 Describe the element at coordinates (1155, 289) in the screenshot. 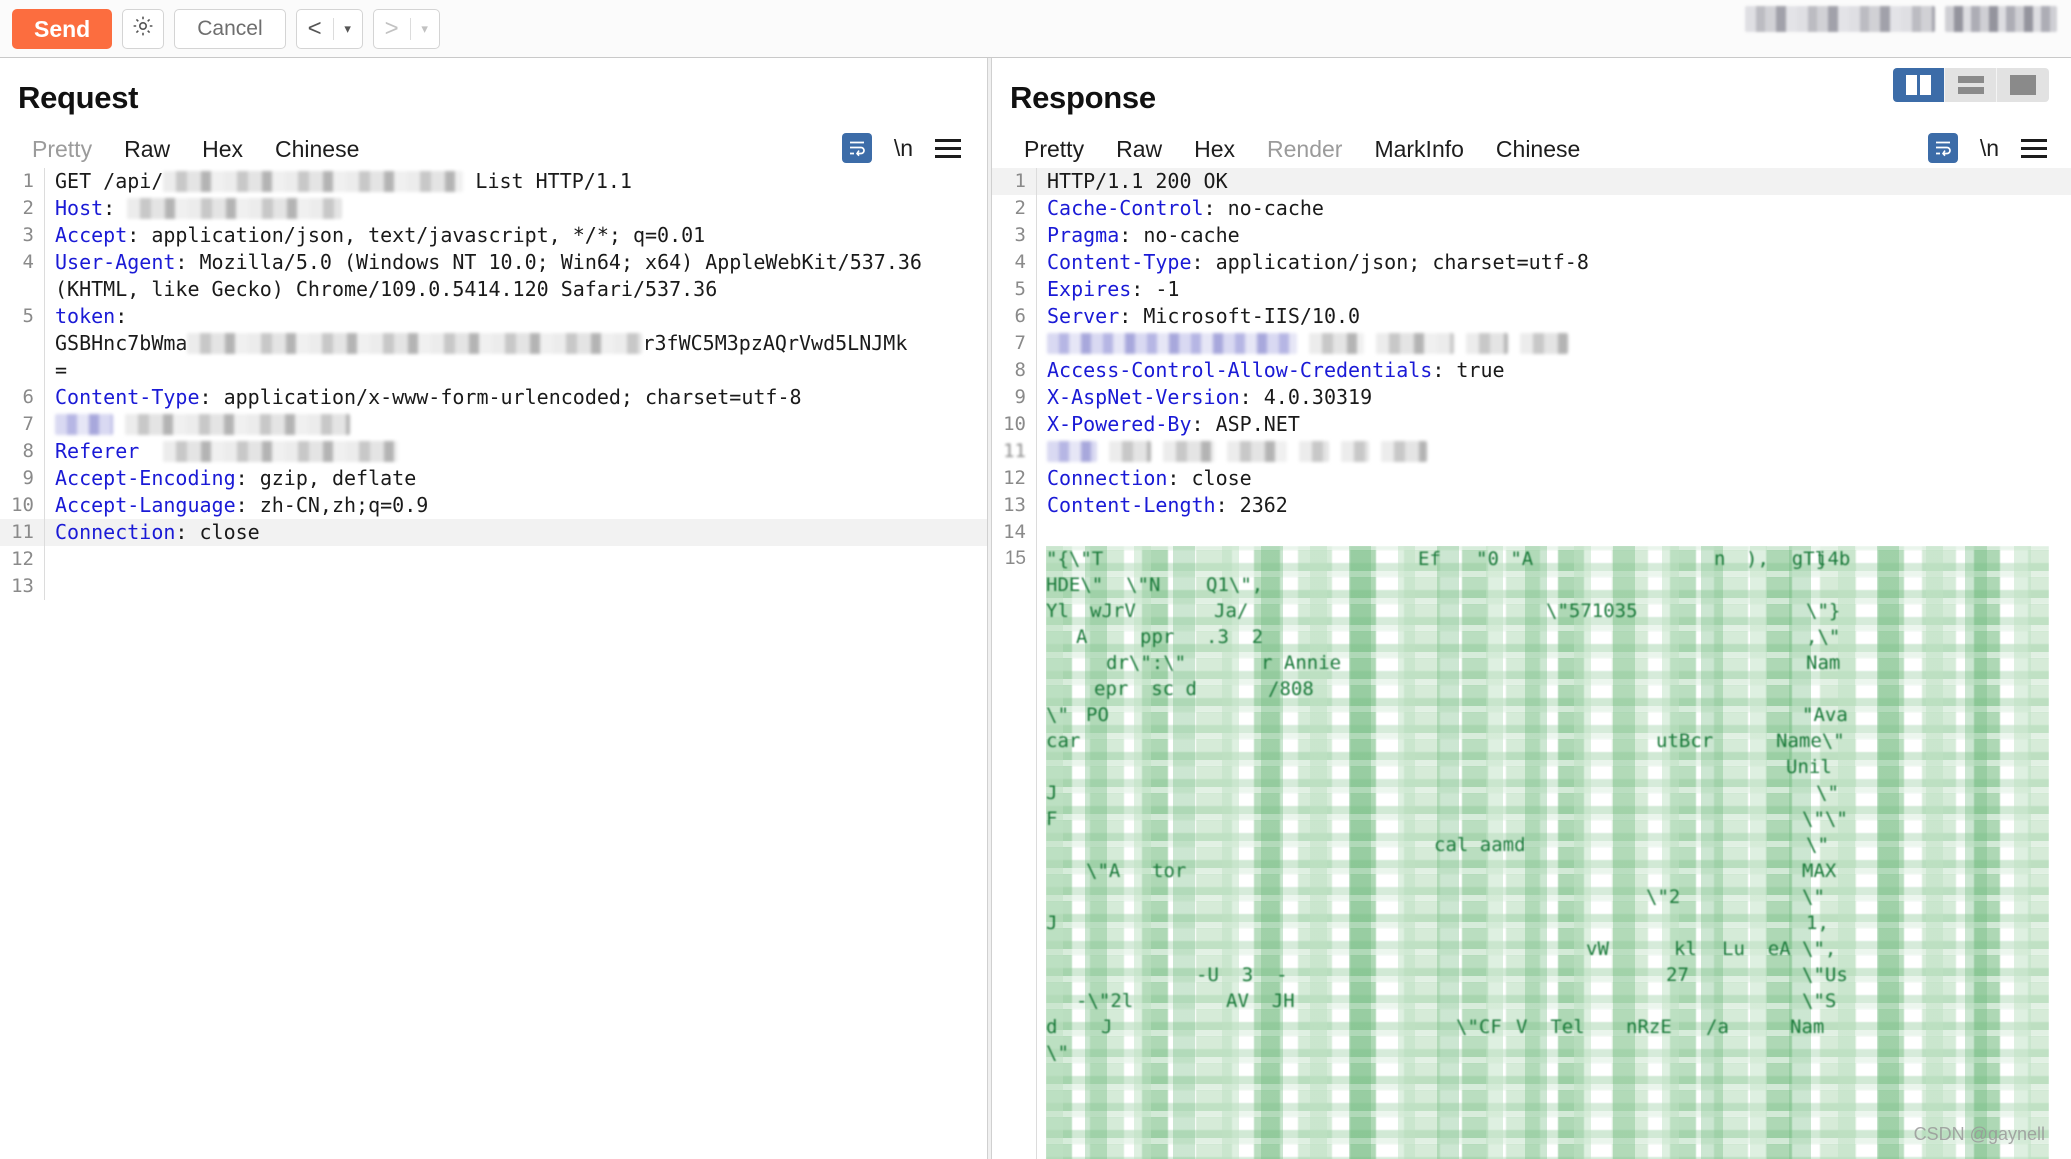

I see `header-value: : -1` at that location.